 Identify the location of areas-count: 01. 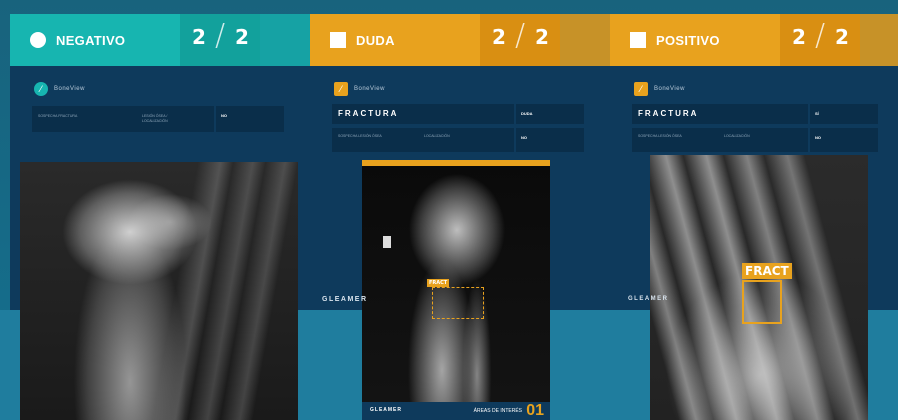
(535, 410).